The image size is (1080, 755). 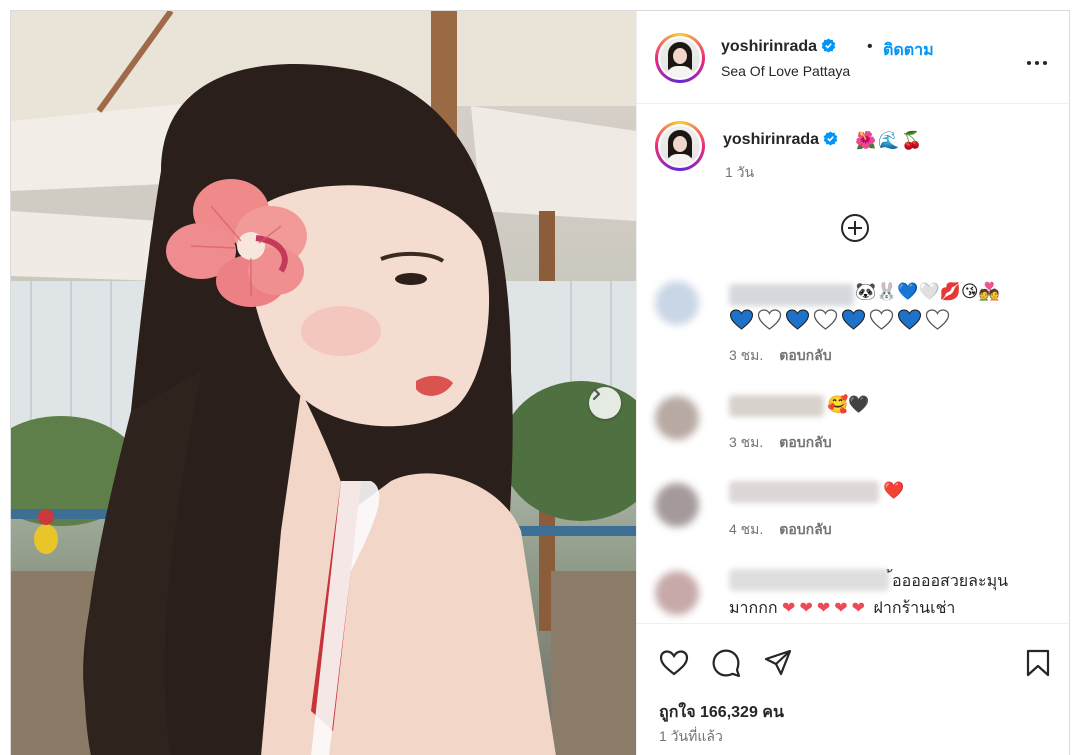 I want to click on post-location: Sea Of Love Pattaya, so click(x=785, y=71).